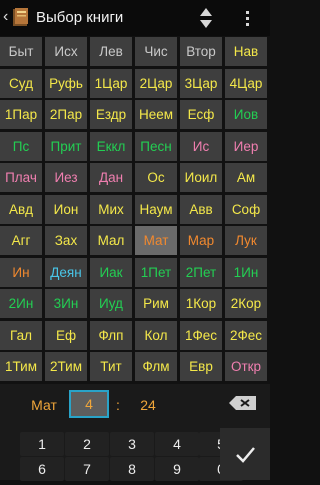 This screenshot has width=320, height=485. I want to click on key-7: 7, so click(87, 469).